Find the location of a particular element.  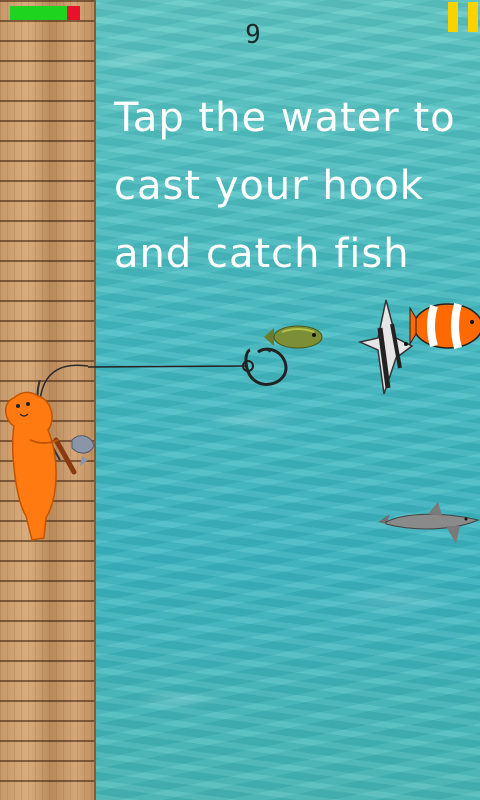

caught-fish is located at coordinates (83, 450).